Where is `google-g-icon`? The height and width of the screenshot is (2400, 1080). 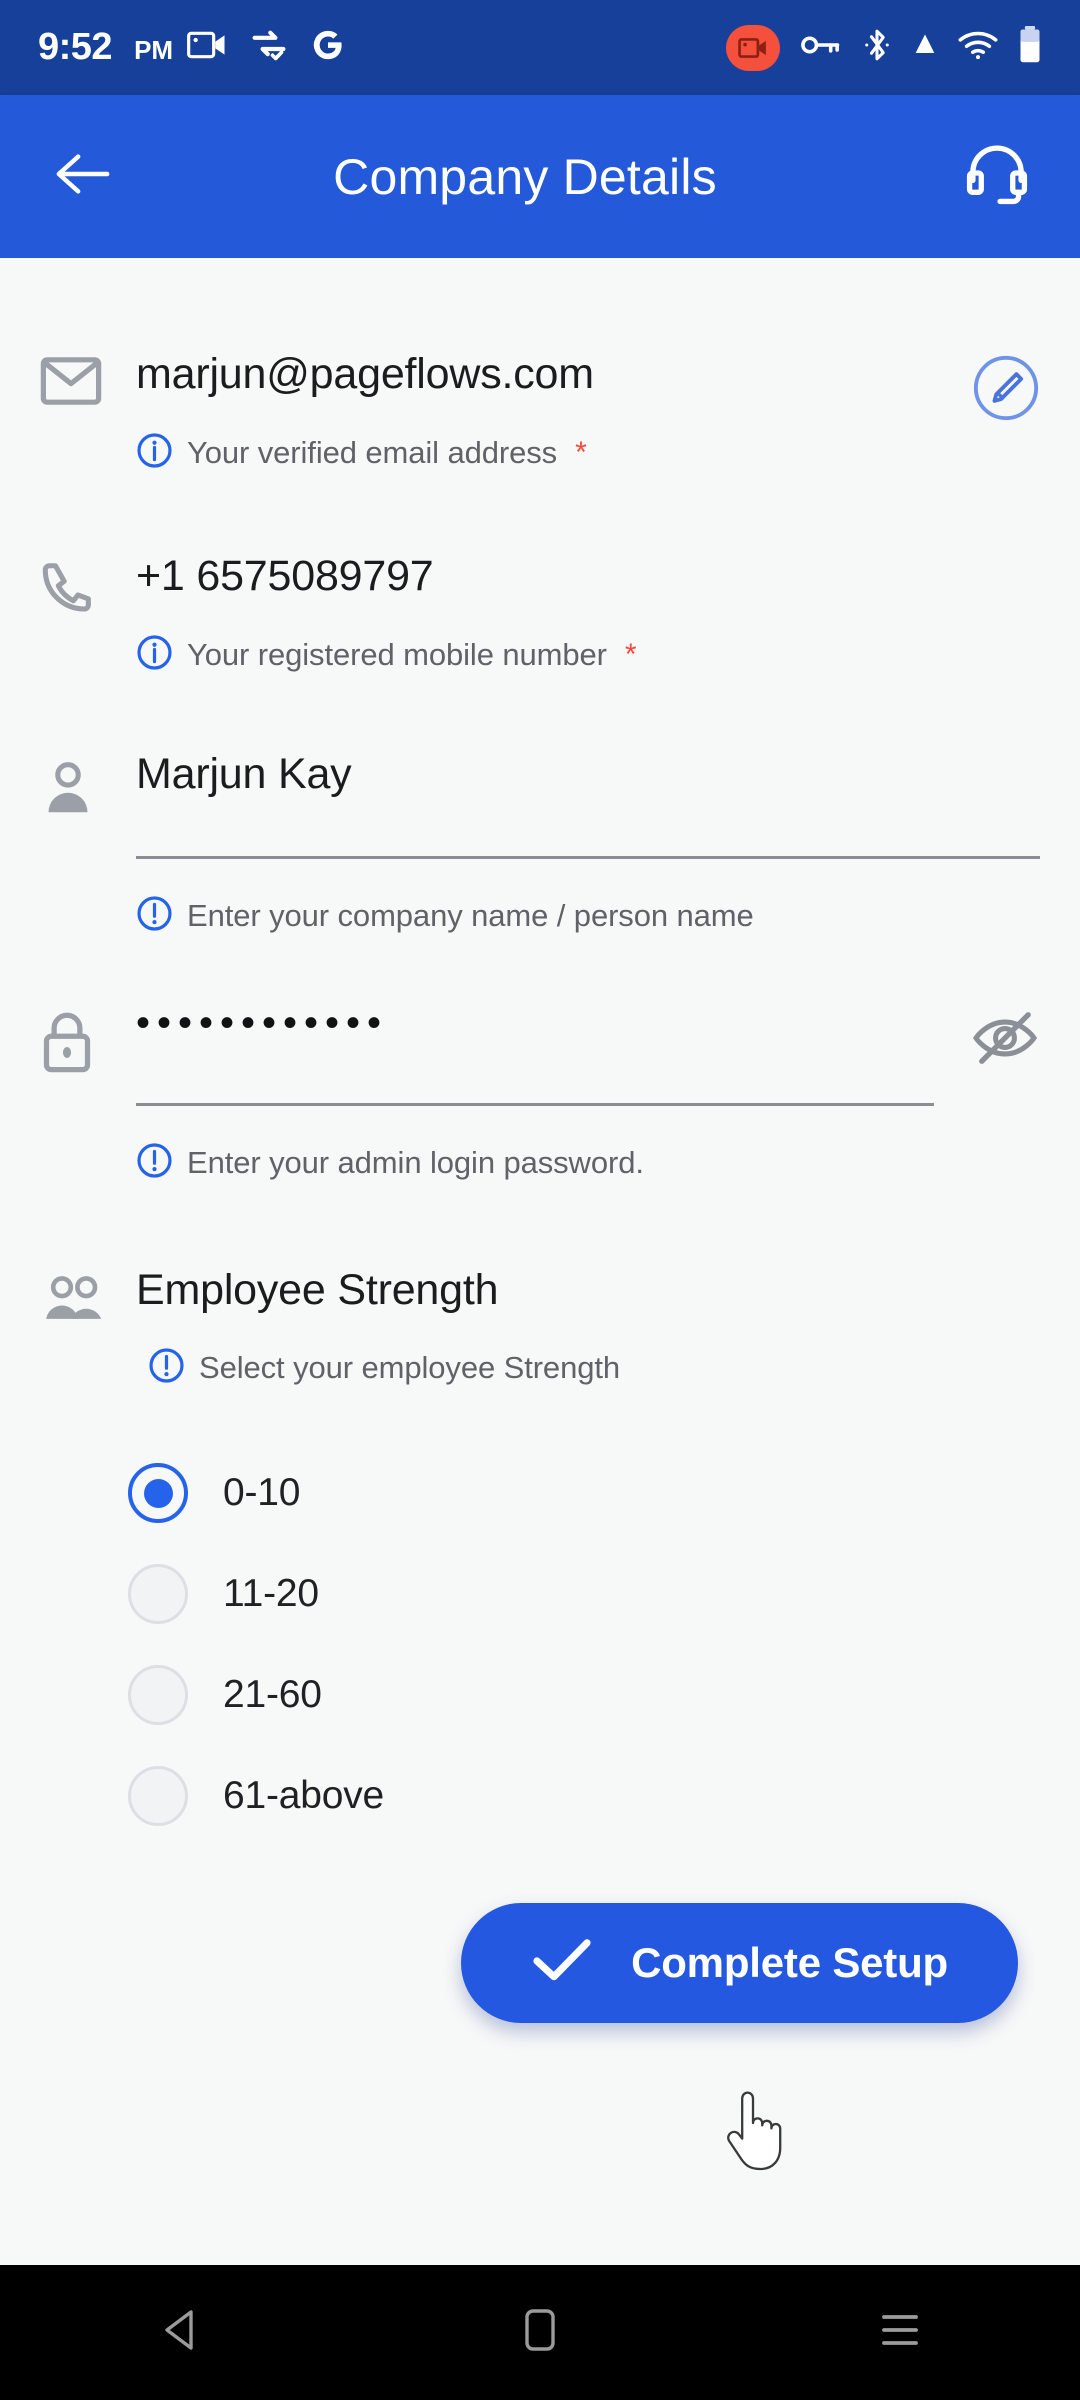 google-g-icon is located at coordinates (328, 47).